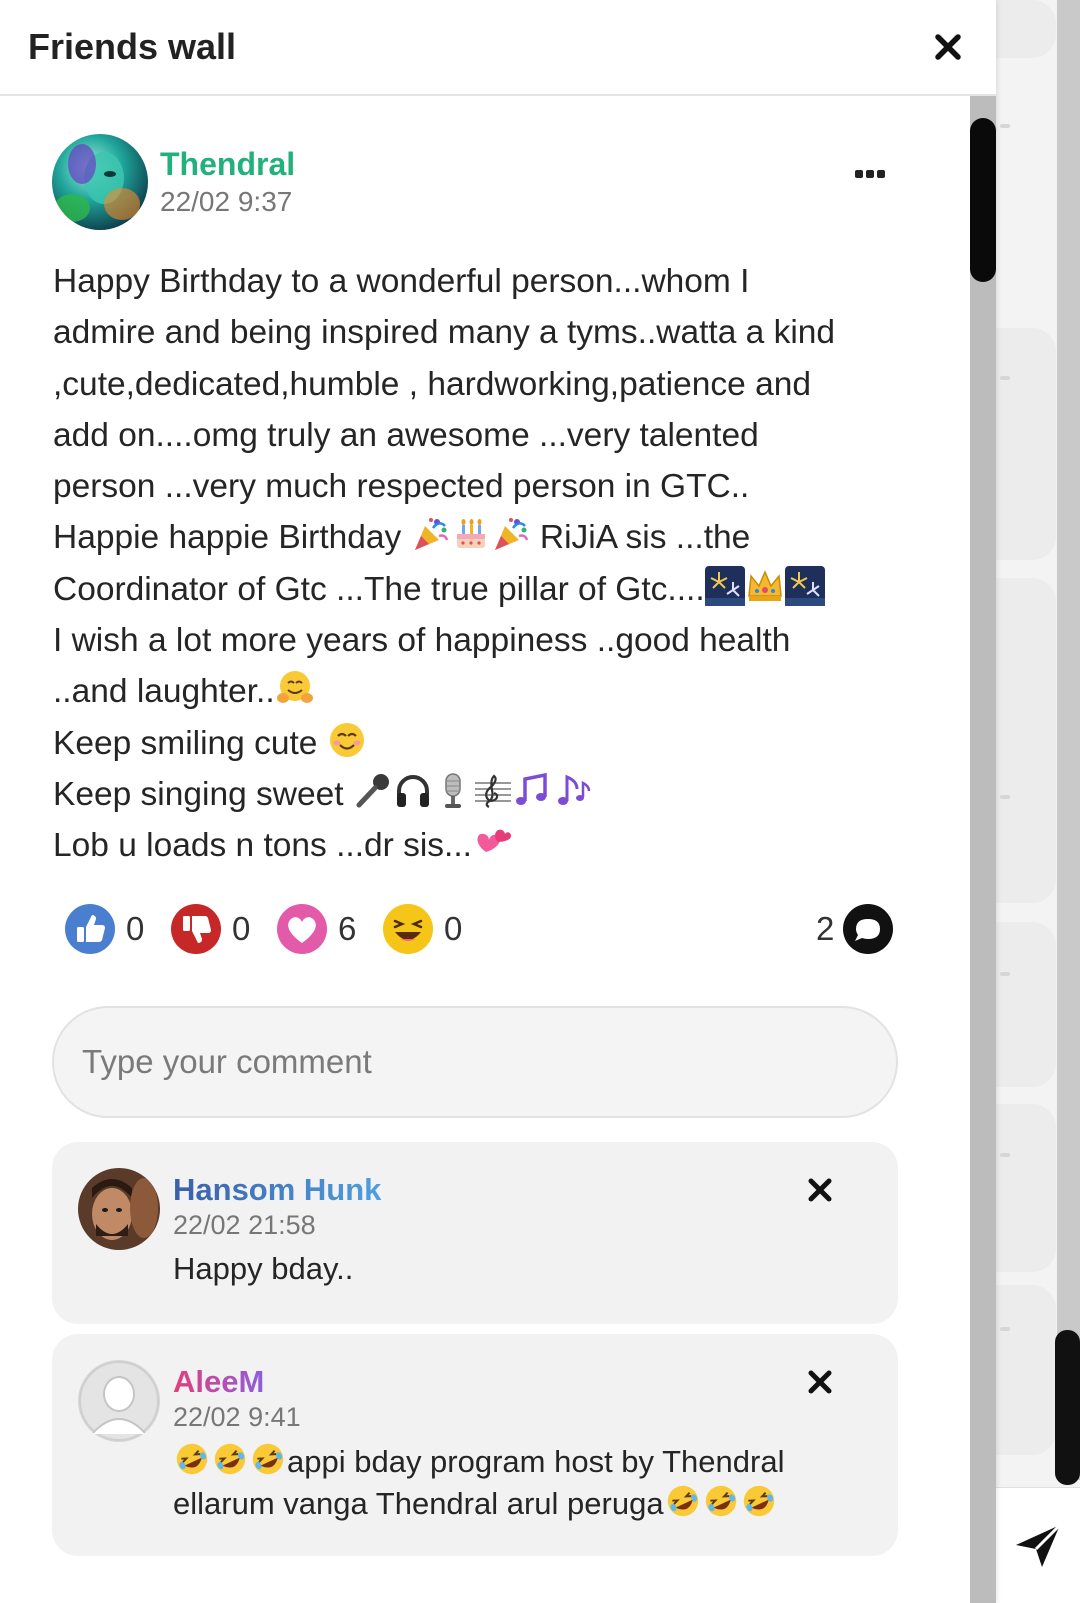 The height and width of the screenshot is (1603, 1080). I want to click on post-line: ..and laughter.., so click(488, 691).